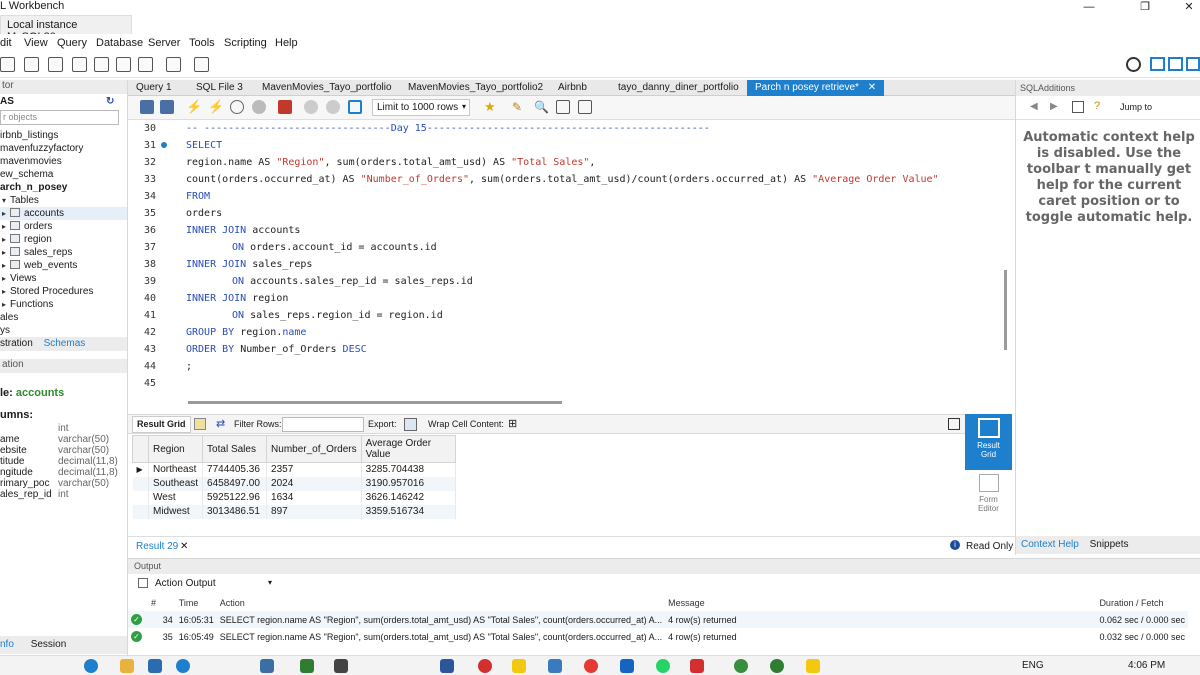 The height and width of the screenshot is (675, 1200). I want to click on tab-session: Session, so click(49, 644).